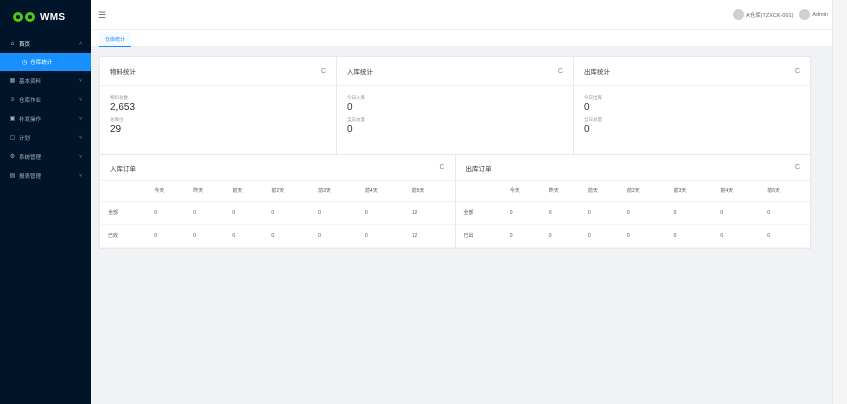  I want to click on sidebar-item-label: 仓库作业, so click(30, 100).